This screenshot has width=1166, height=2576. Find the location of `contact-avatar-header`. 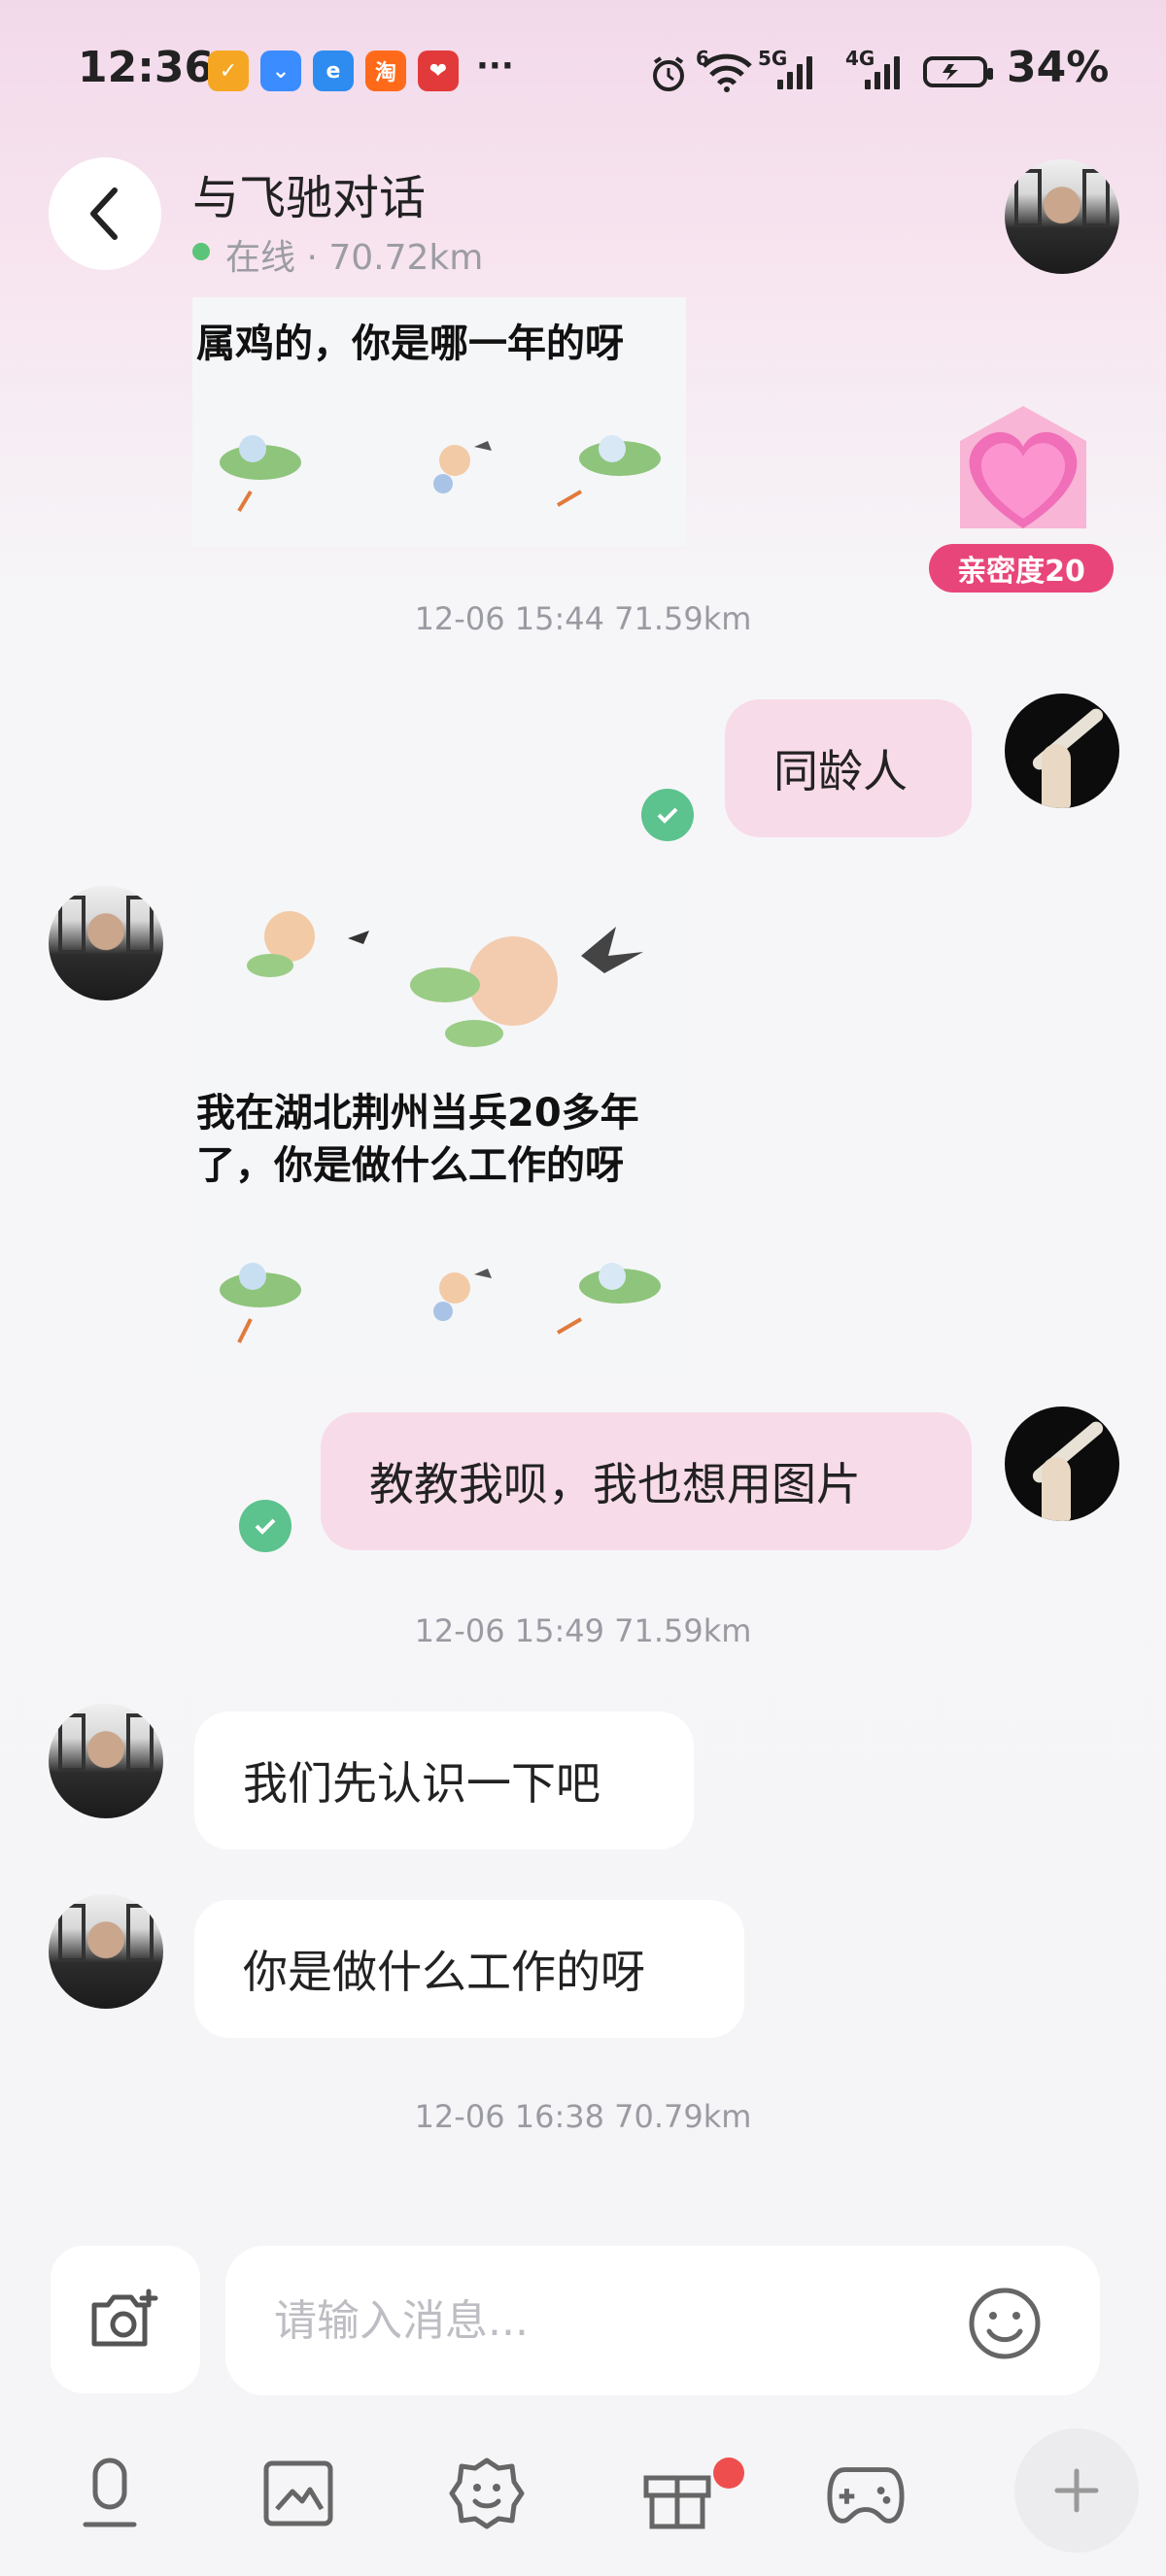

contact-avatar-header is located at coordinates (1062, 216).